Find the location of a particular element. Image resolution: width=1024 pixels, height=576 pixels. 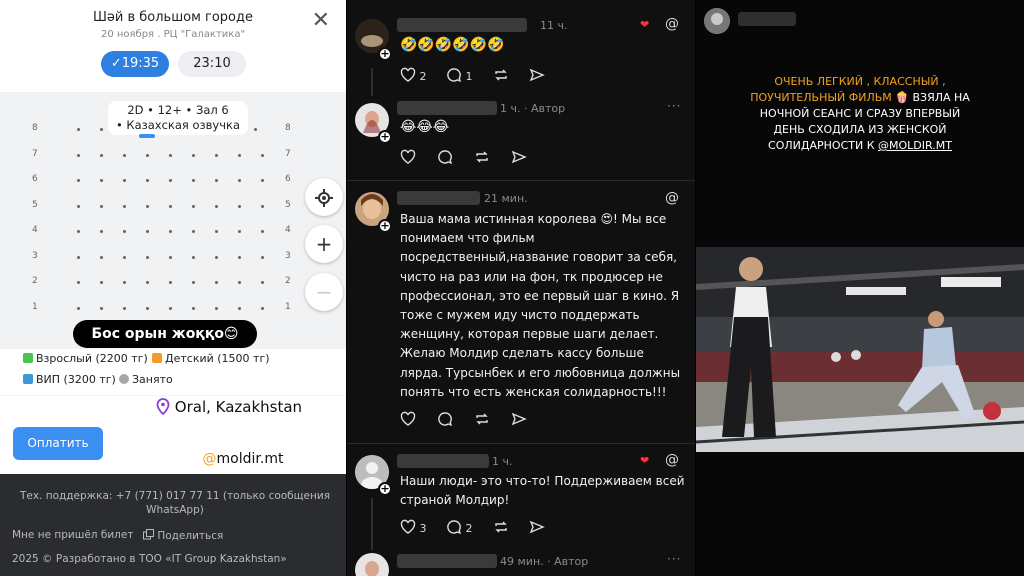

pay-button: Оплатить is located at coordinates (58, 443).